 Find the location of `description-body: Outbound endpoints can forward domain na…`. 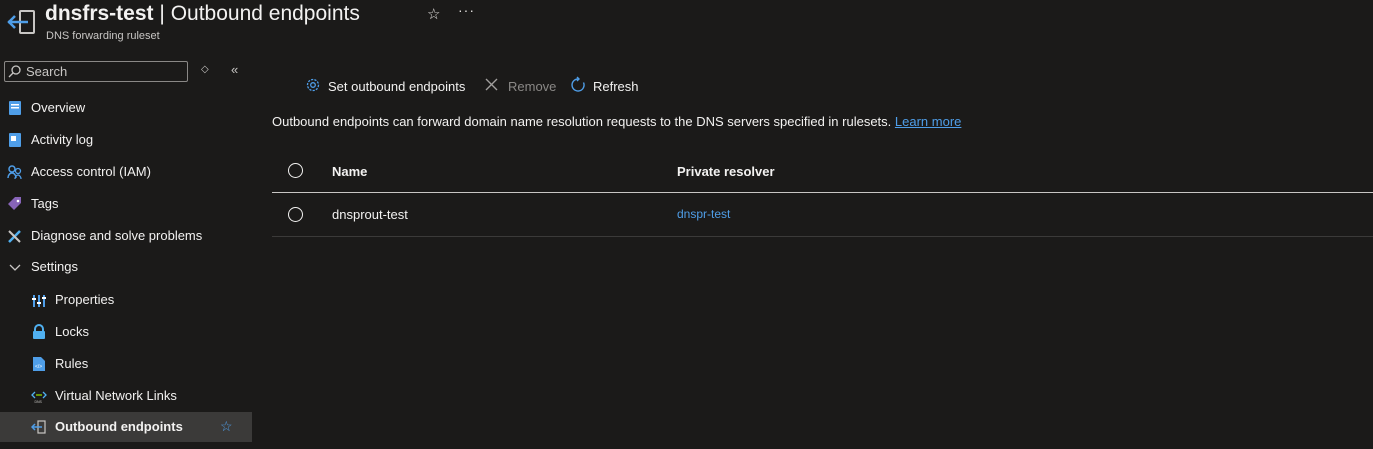

description-body: Outbound endpoints can forward domain na… is located at coordinates (582, 121).